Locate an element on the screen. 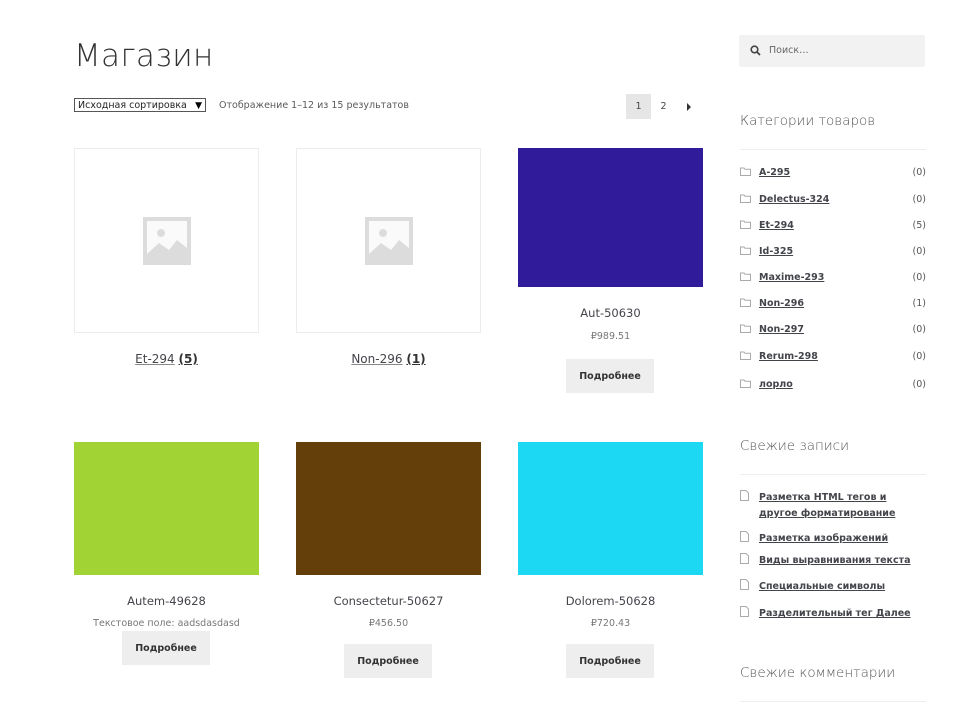 The image size is (968, 709). category-title: Non-296 (1) is located at coordinates (388, 359).